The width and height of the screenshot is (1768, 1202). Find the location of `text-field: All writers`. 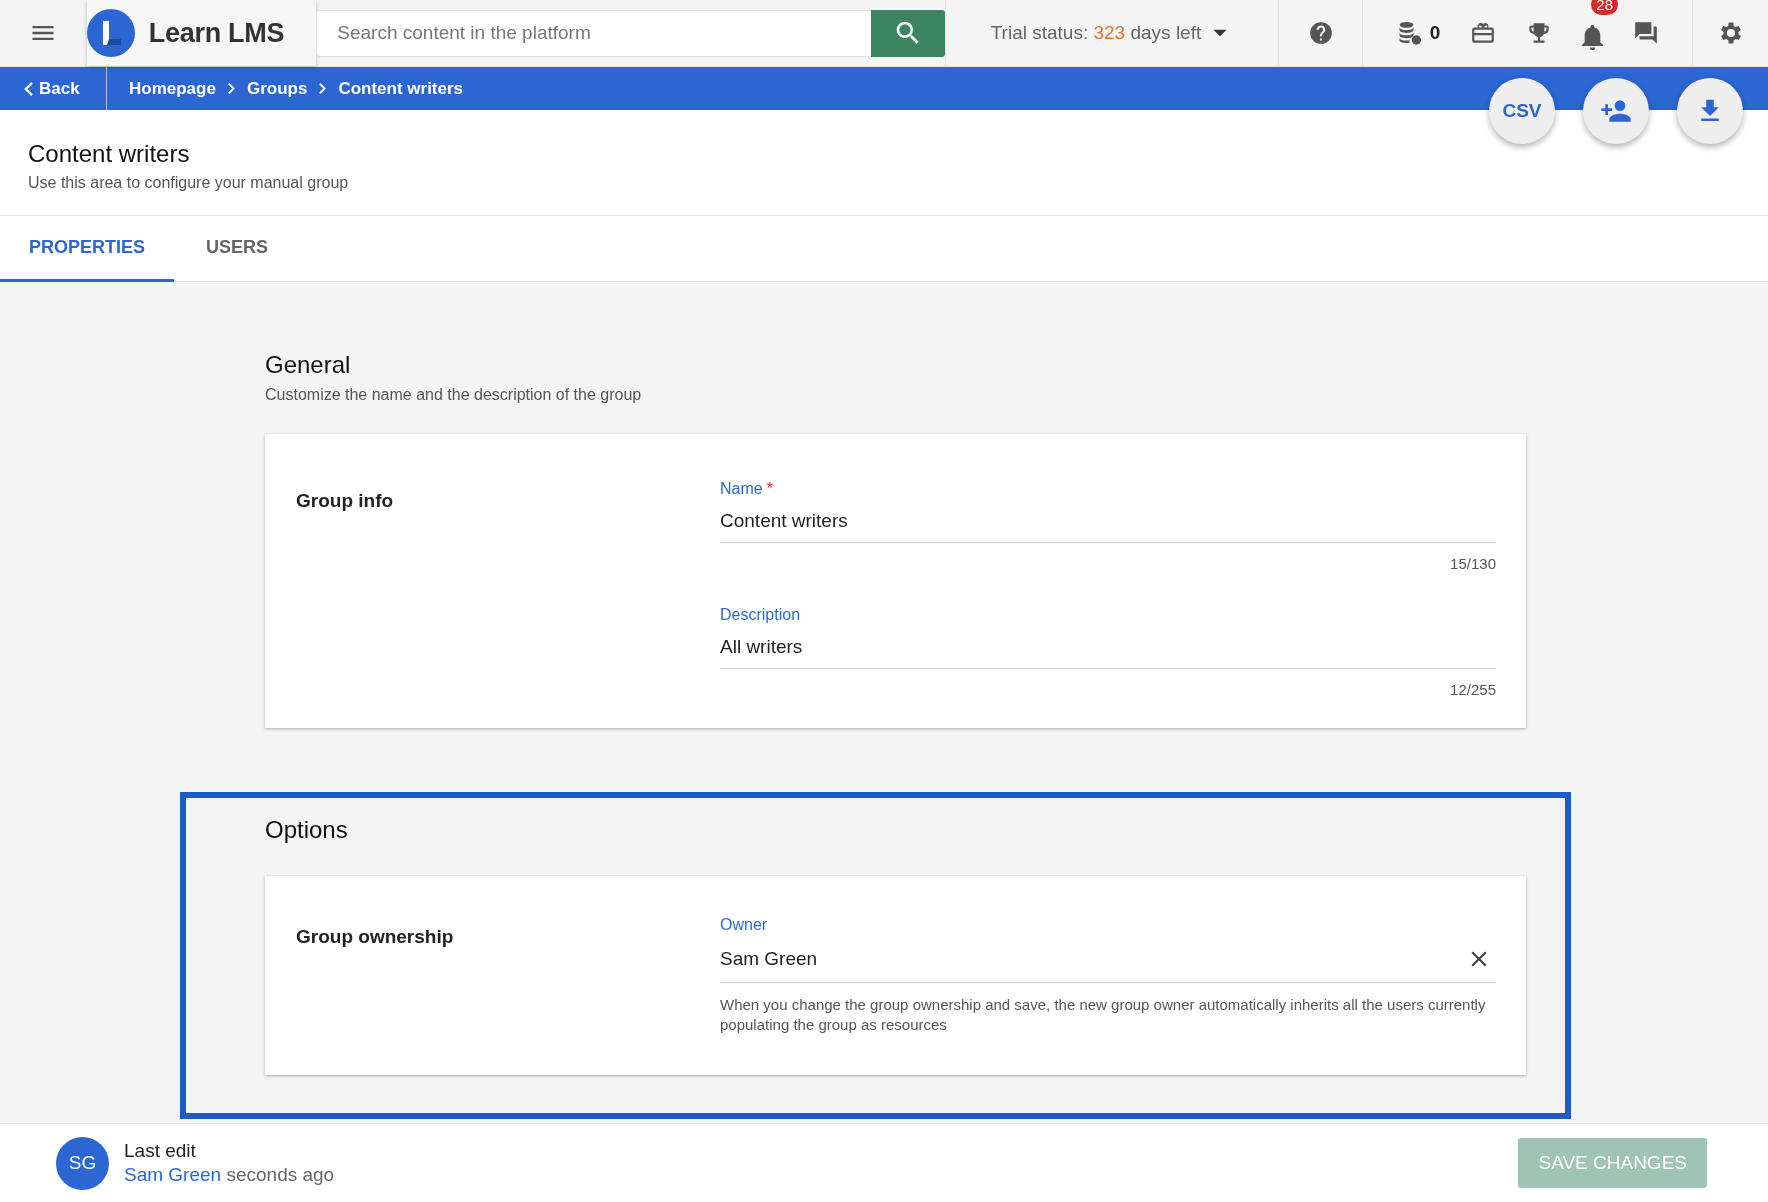

text-field: All writers is located at coordinates (1108, 647).